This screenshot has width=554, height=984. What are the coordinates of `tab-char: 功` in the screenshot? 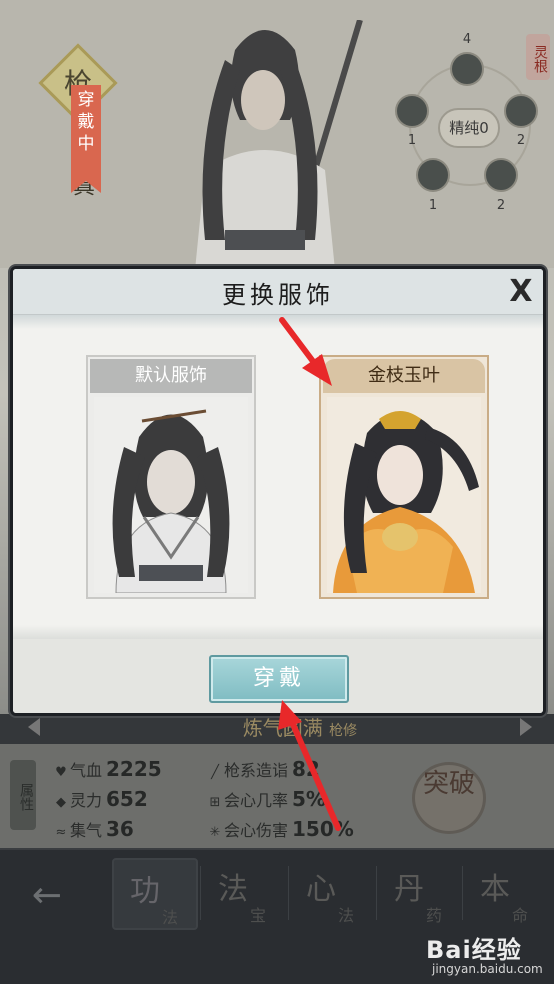 It's located at (145, 891).